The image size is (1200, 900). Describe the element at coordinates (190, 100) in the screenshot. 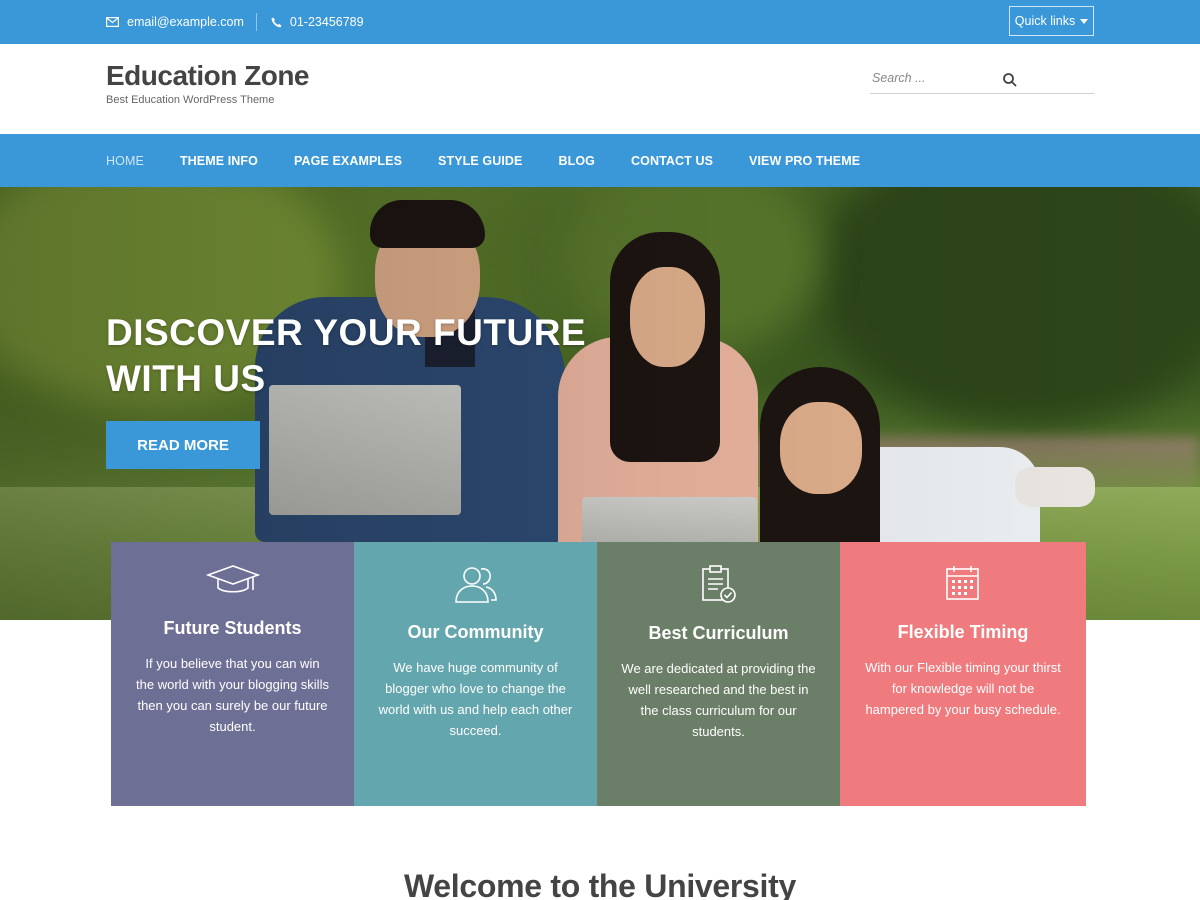

I see `site-tagline: Best Education WordPress Theme` at that location.